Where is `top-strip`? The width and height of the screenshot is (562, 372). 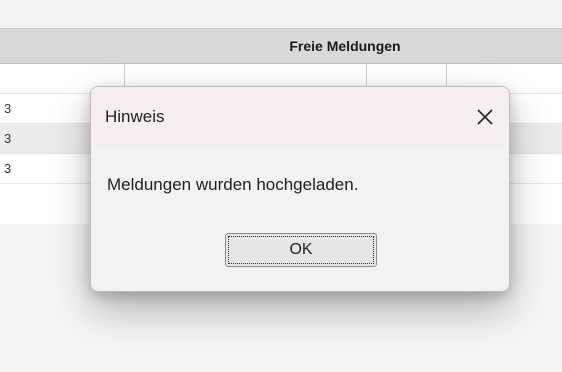
top-strip is located at coordinates (281, 14).